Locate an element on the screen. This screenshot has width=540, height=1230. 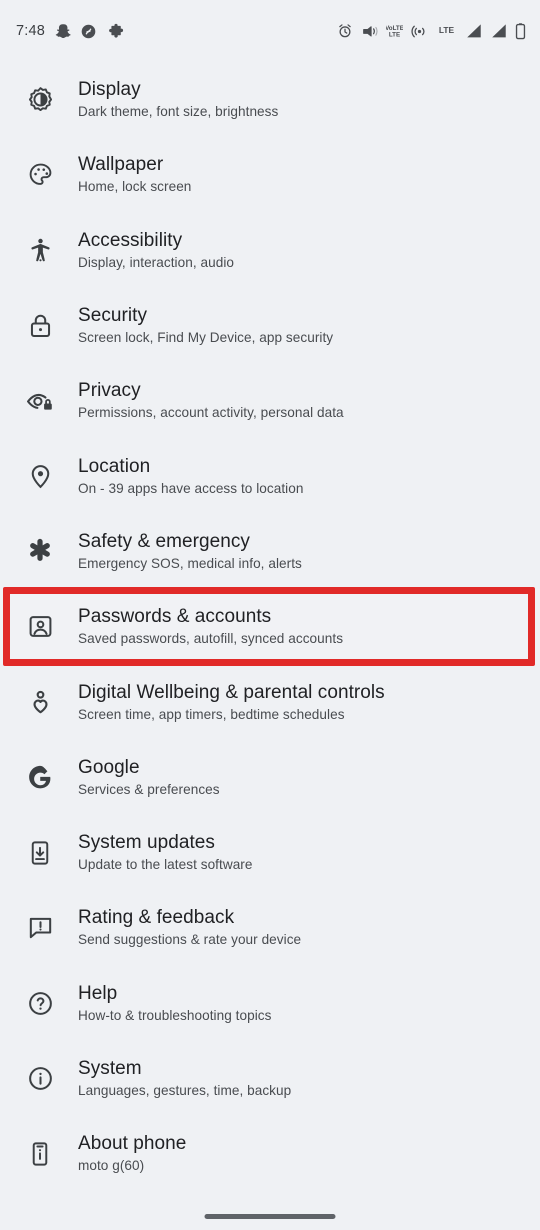
settings-row-title: Google is located at coordinates (109, 767).